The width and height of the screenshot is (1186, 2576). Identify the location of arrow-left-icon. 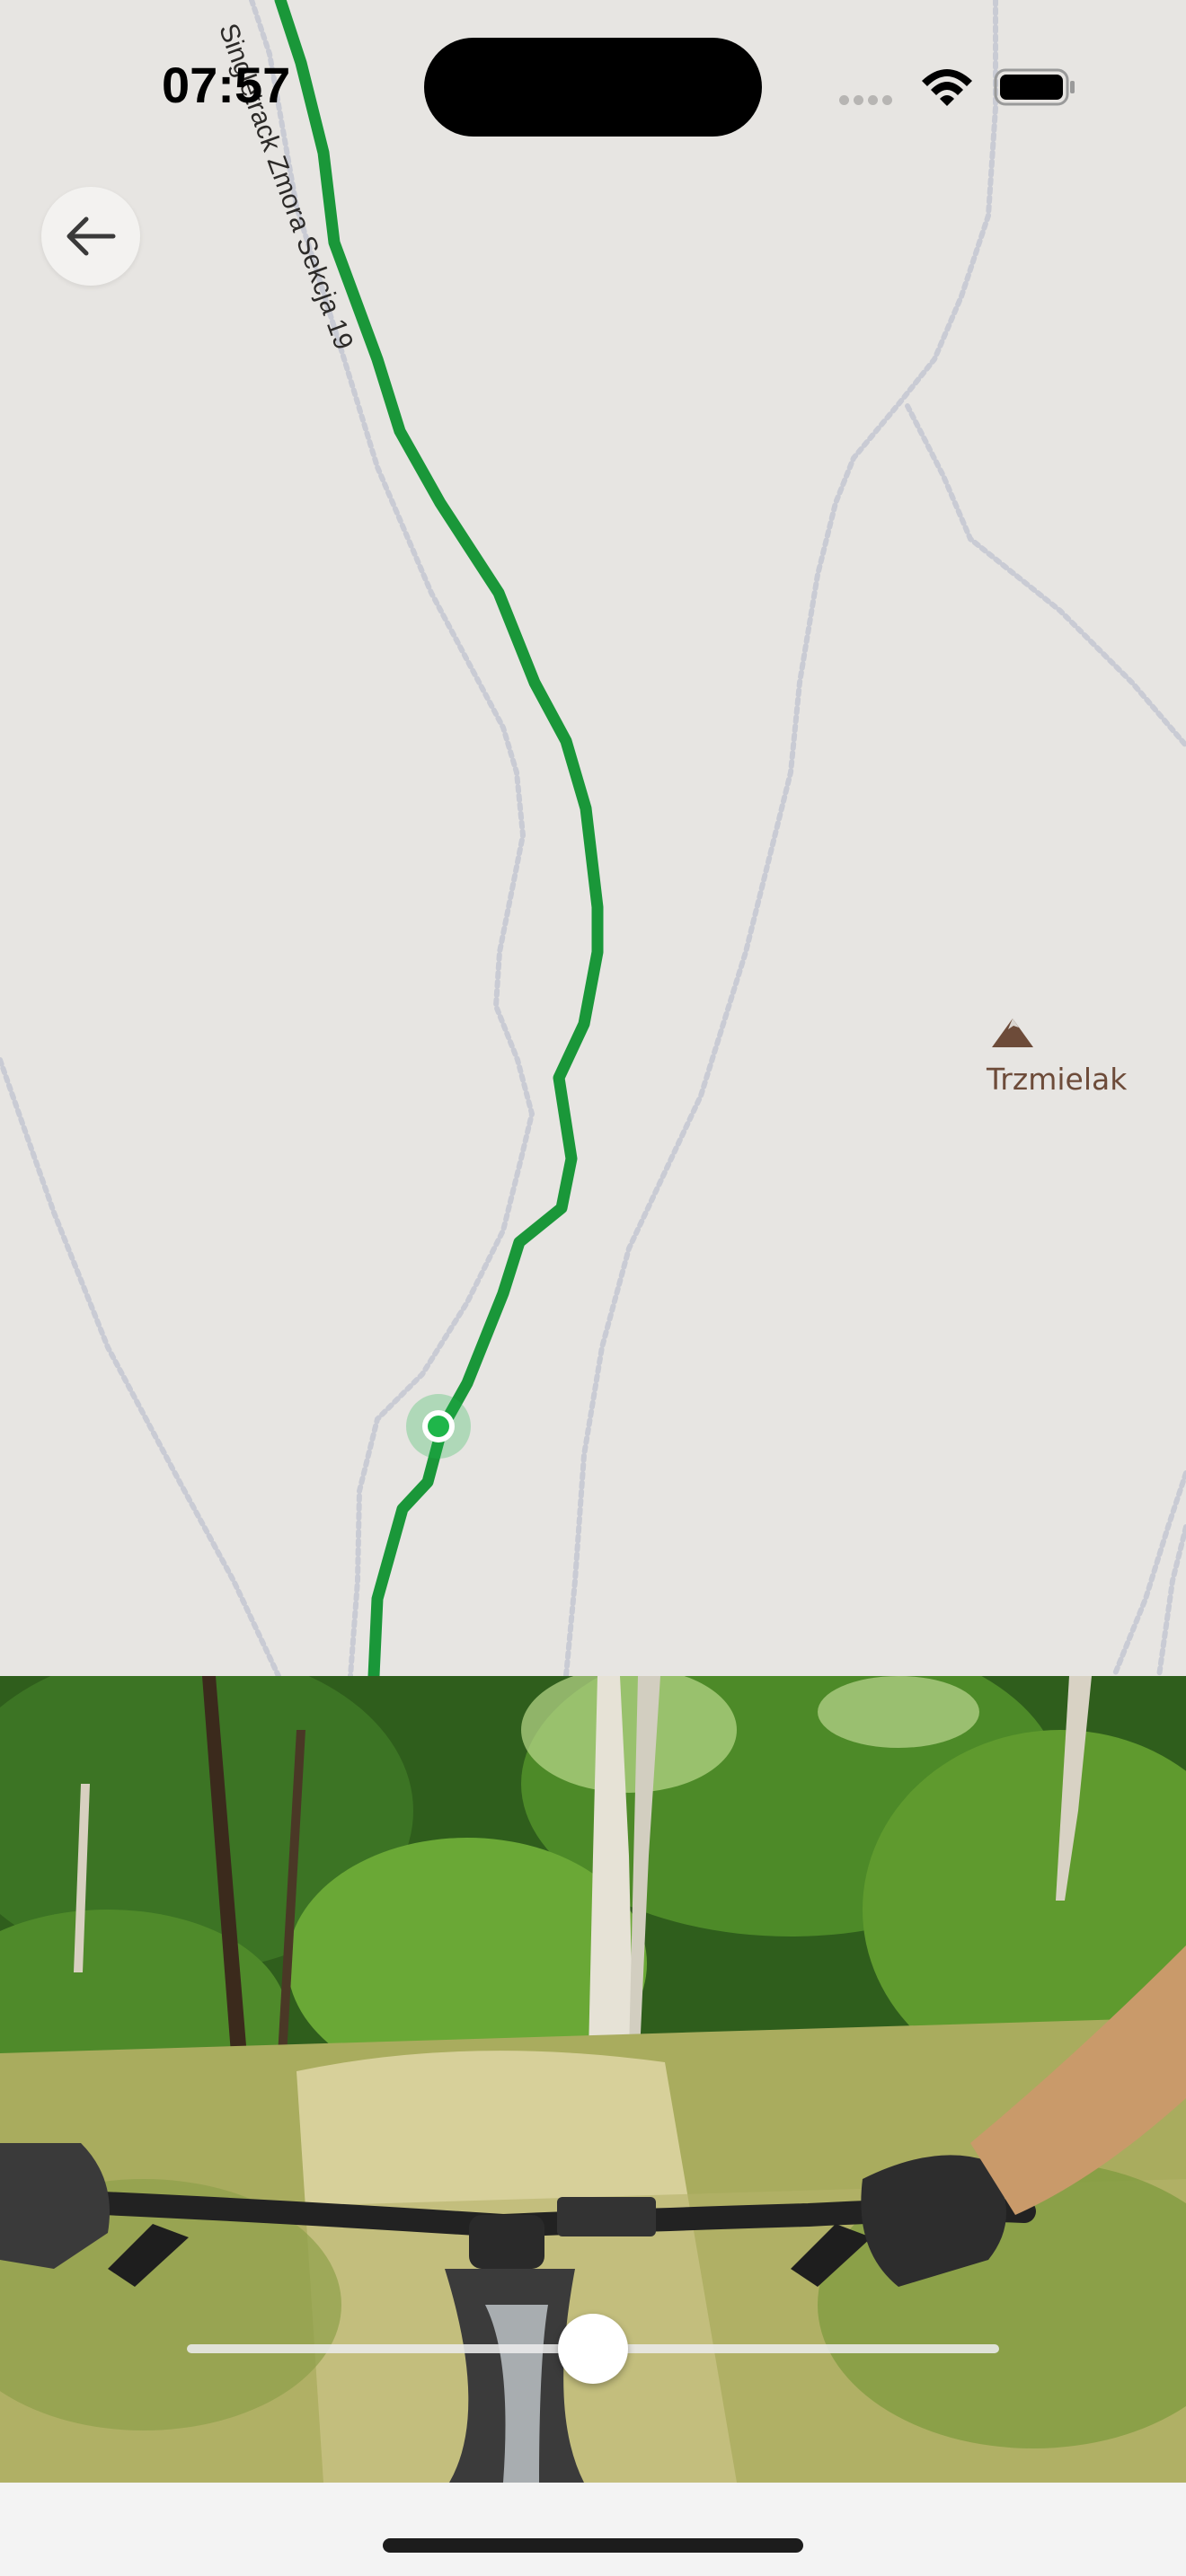
(91, 236).